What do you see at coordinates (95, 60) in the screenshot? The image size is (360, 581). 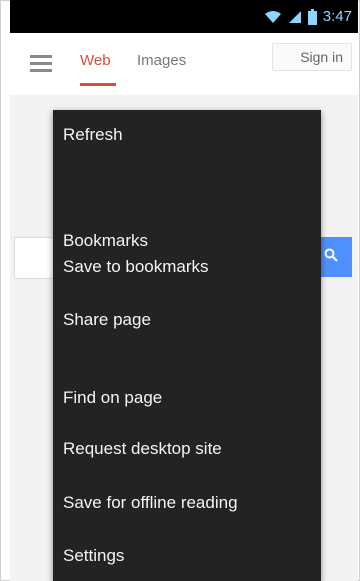 I see `tab-web: Web` at bounding box center [95, 60].